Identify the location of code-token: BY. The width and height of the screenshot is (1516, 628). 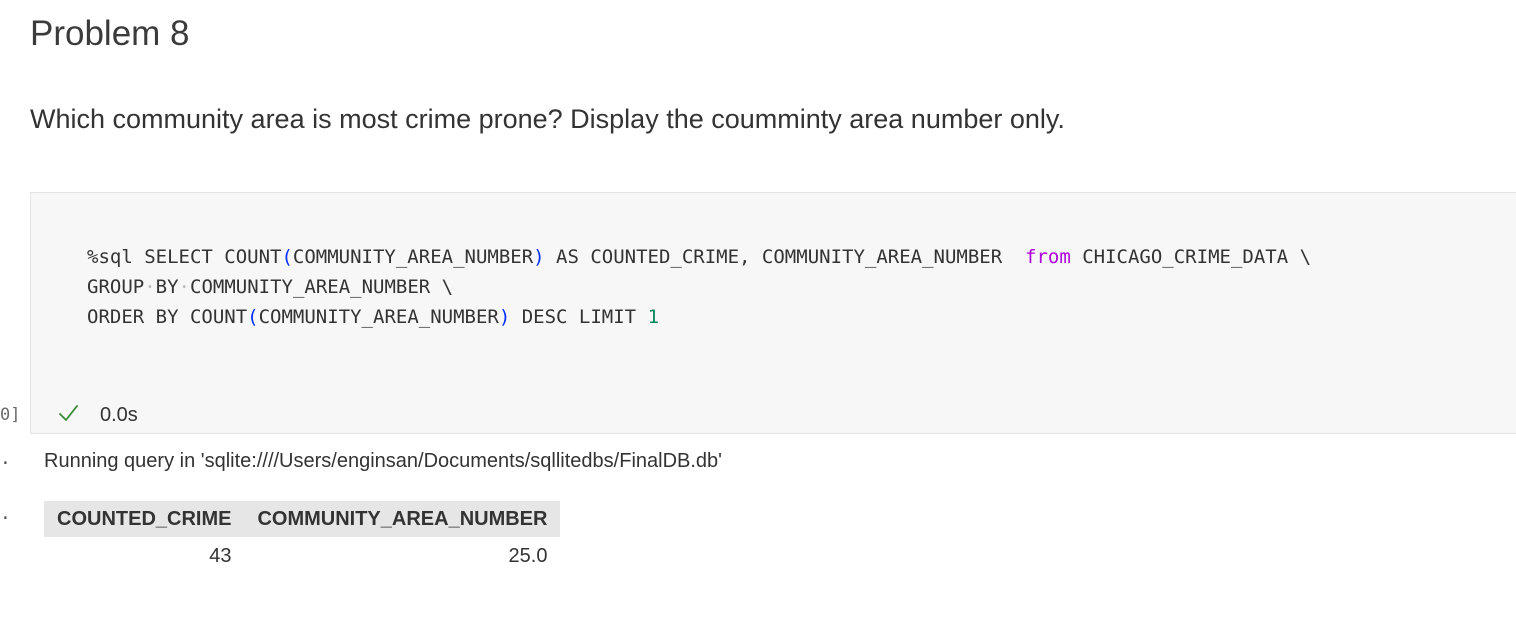
(167, 287).